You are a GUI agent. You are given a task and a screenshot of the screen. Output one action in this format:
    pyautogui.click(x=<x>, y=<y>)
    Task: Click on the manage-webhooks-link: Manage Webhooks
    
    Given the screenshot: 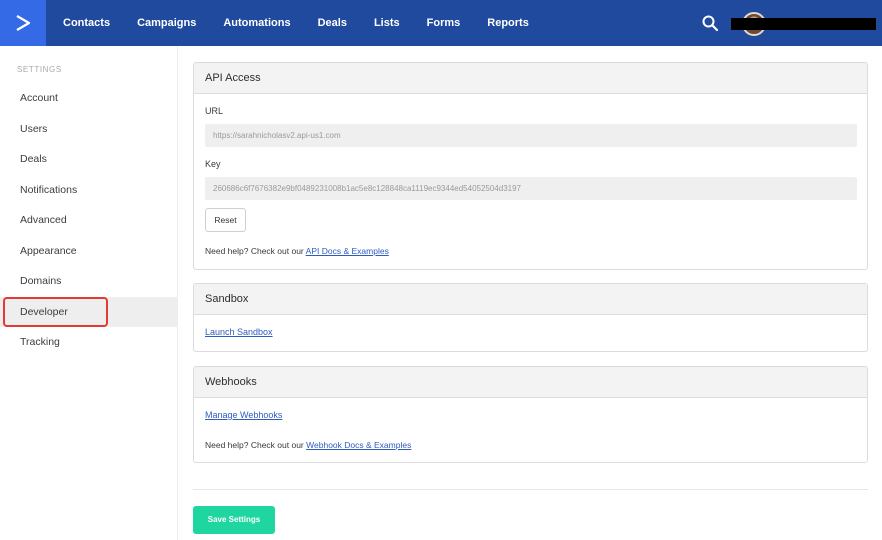 What is the action you would take?
    pyautogui.click(x=243, y=415)
    